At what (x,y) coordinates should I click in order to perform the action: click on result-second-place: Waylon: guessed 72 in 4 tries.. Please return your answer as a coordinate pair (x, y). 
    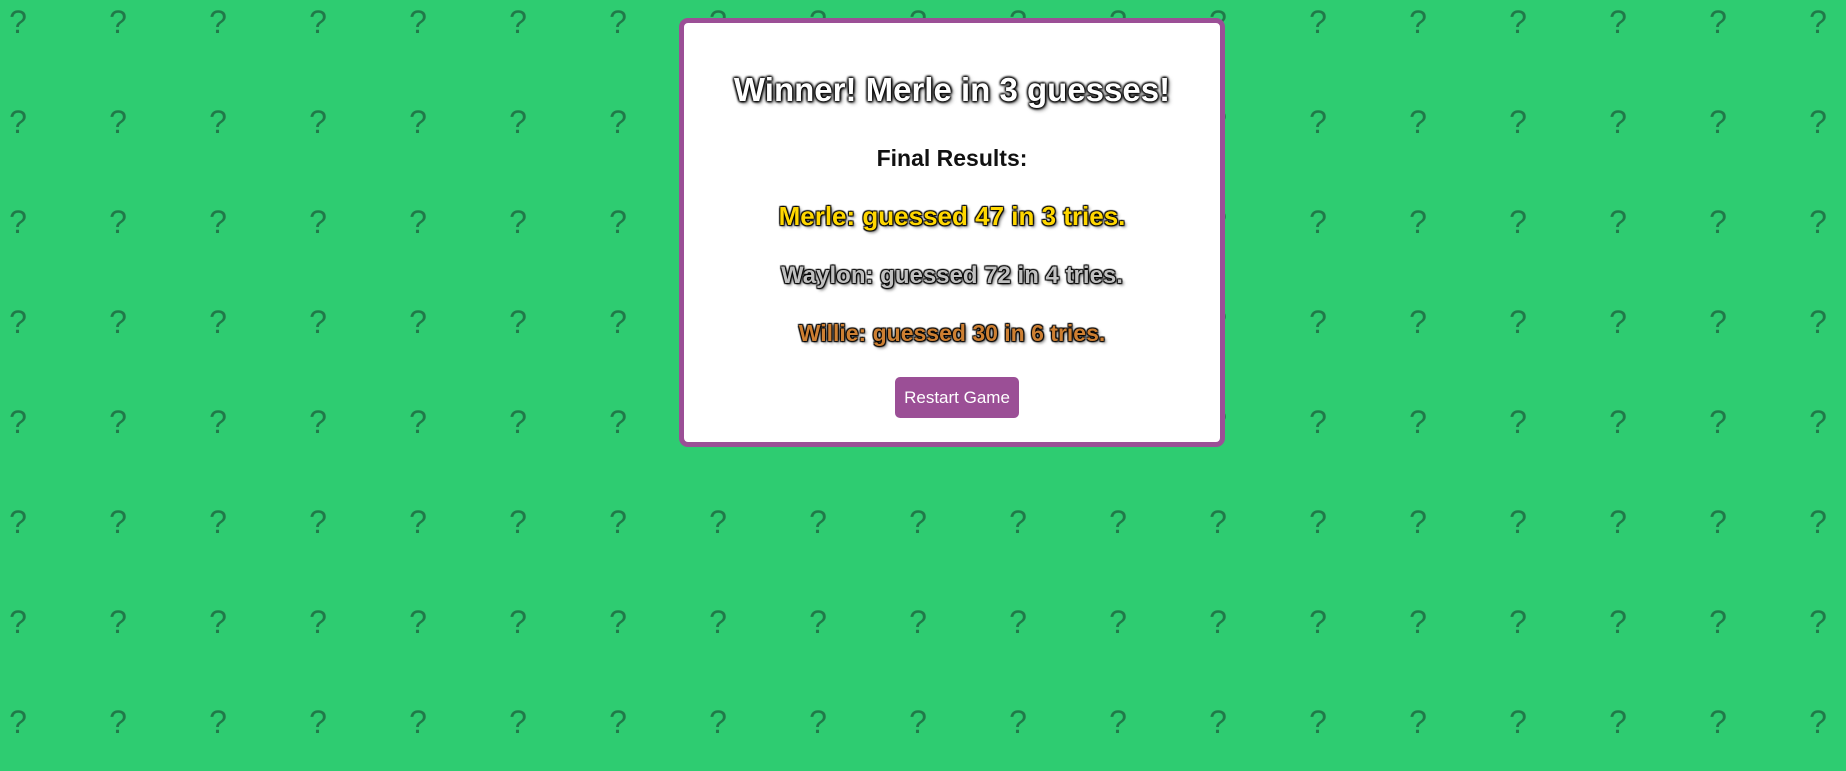
    Looking at the image, I should click on (952, 275).